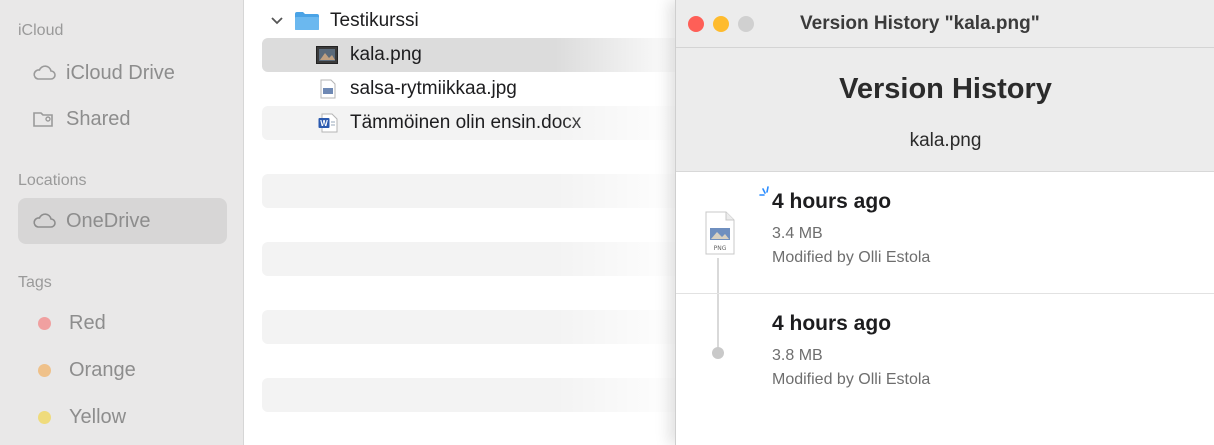 The image size is (1214, 445). Describe the element at coordinates (307, 21) in the screenshot. I see `folder-icon` at that location.